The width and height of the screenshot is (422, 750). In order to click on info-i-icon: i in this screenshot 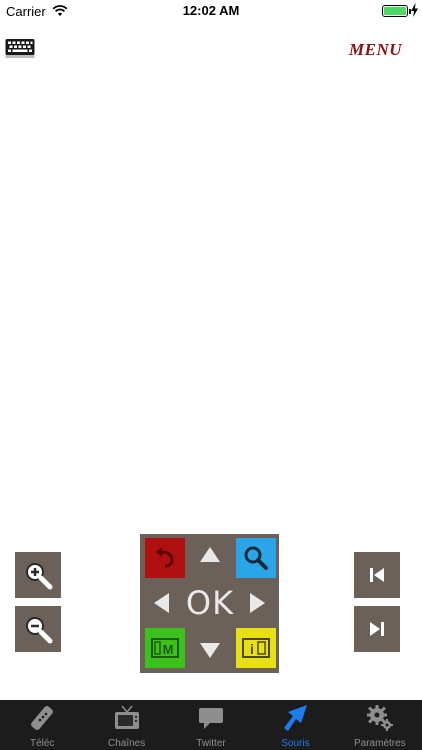, I will do `click(256, 648)`.